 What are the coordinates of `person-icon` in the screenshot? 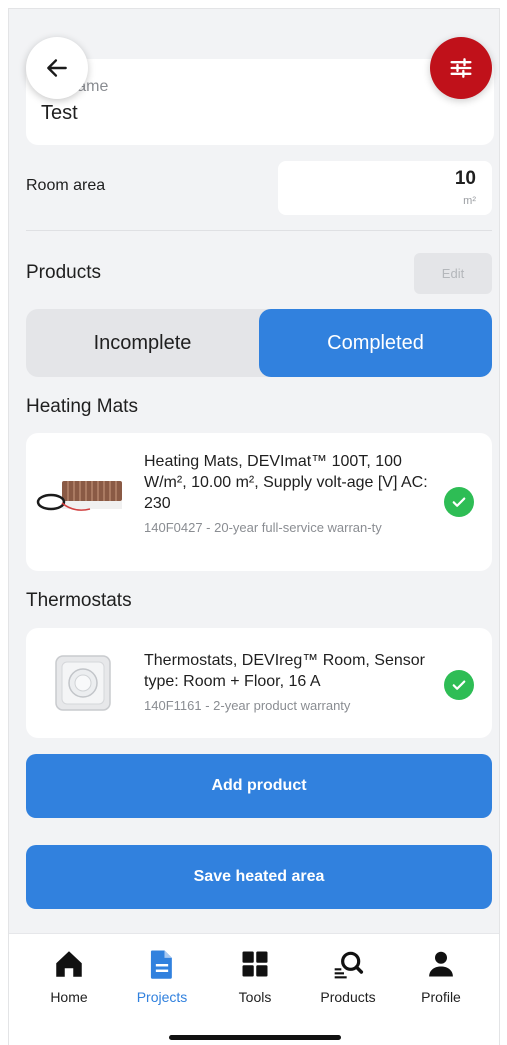 It's located at (441, 964).